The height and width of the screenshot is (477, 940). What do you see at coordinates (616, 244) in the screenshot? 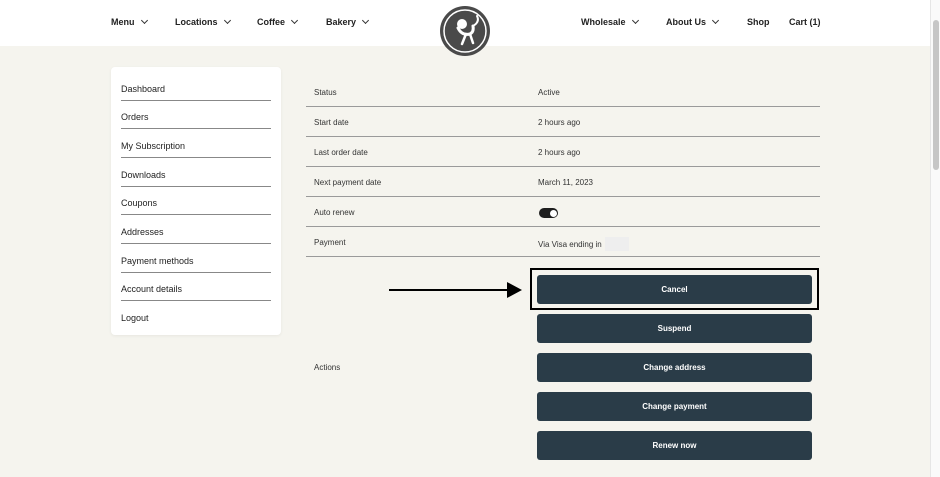
I see `redacted-card-digits` at bounding box center [616, 244].